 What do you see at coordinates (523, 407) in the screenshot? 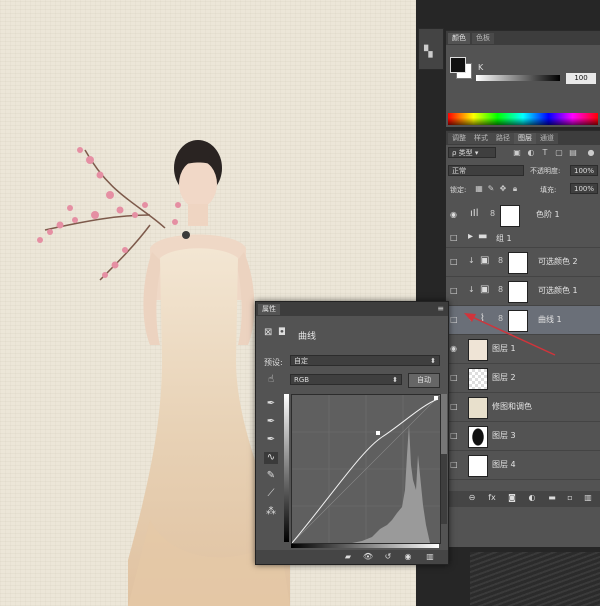
I see `layer-row-retouch: □ 修图和调色` at bounding box center [523, 407].